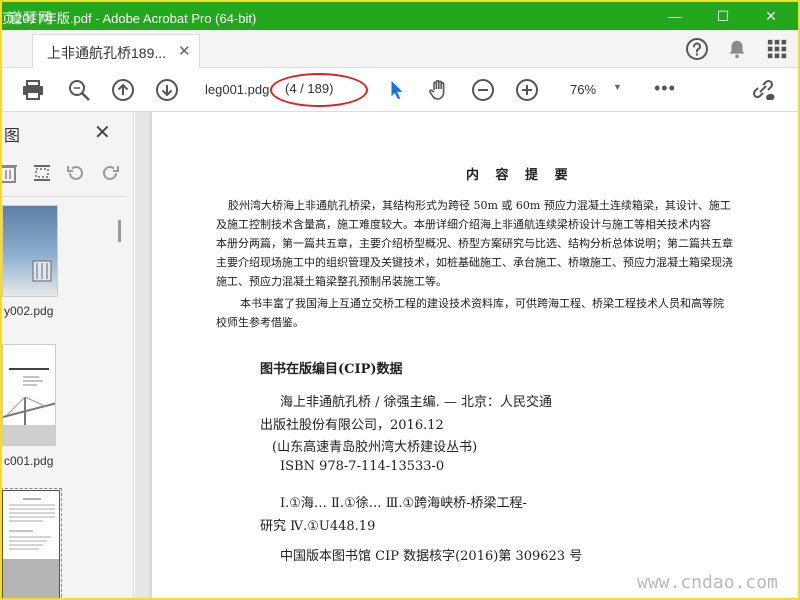  What do you see at coordinates (737, 49) in the screenshot?
I see `notification-bell-icon` at bounding box center [737, 49].